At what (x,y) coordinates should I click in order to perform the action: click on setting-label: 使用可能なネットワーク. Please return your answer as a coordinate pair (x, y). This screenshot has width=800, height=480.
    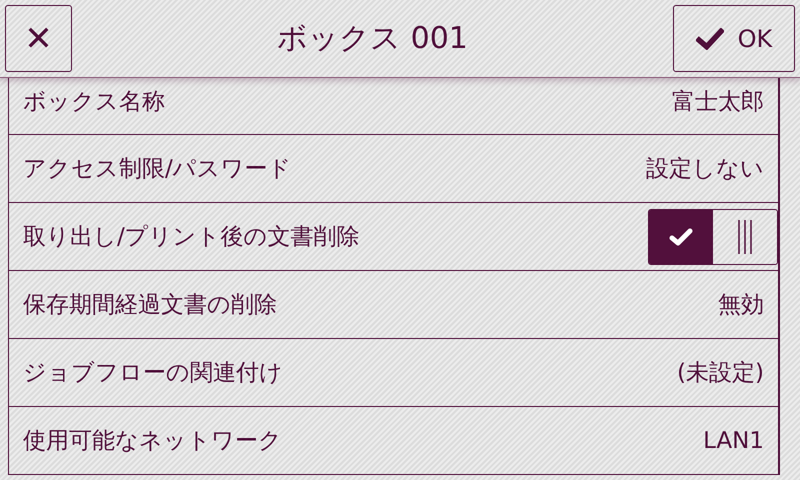
    Looking at the image, I should click on (152, 441).